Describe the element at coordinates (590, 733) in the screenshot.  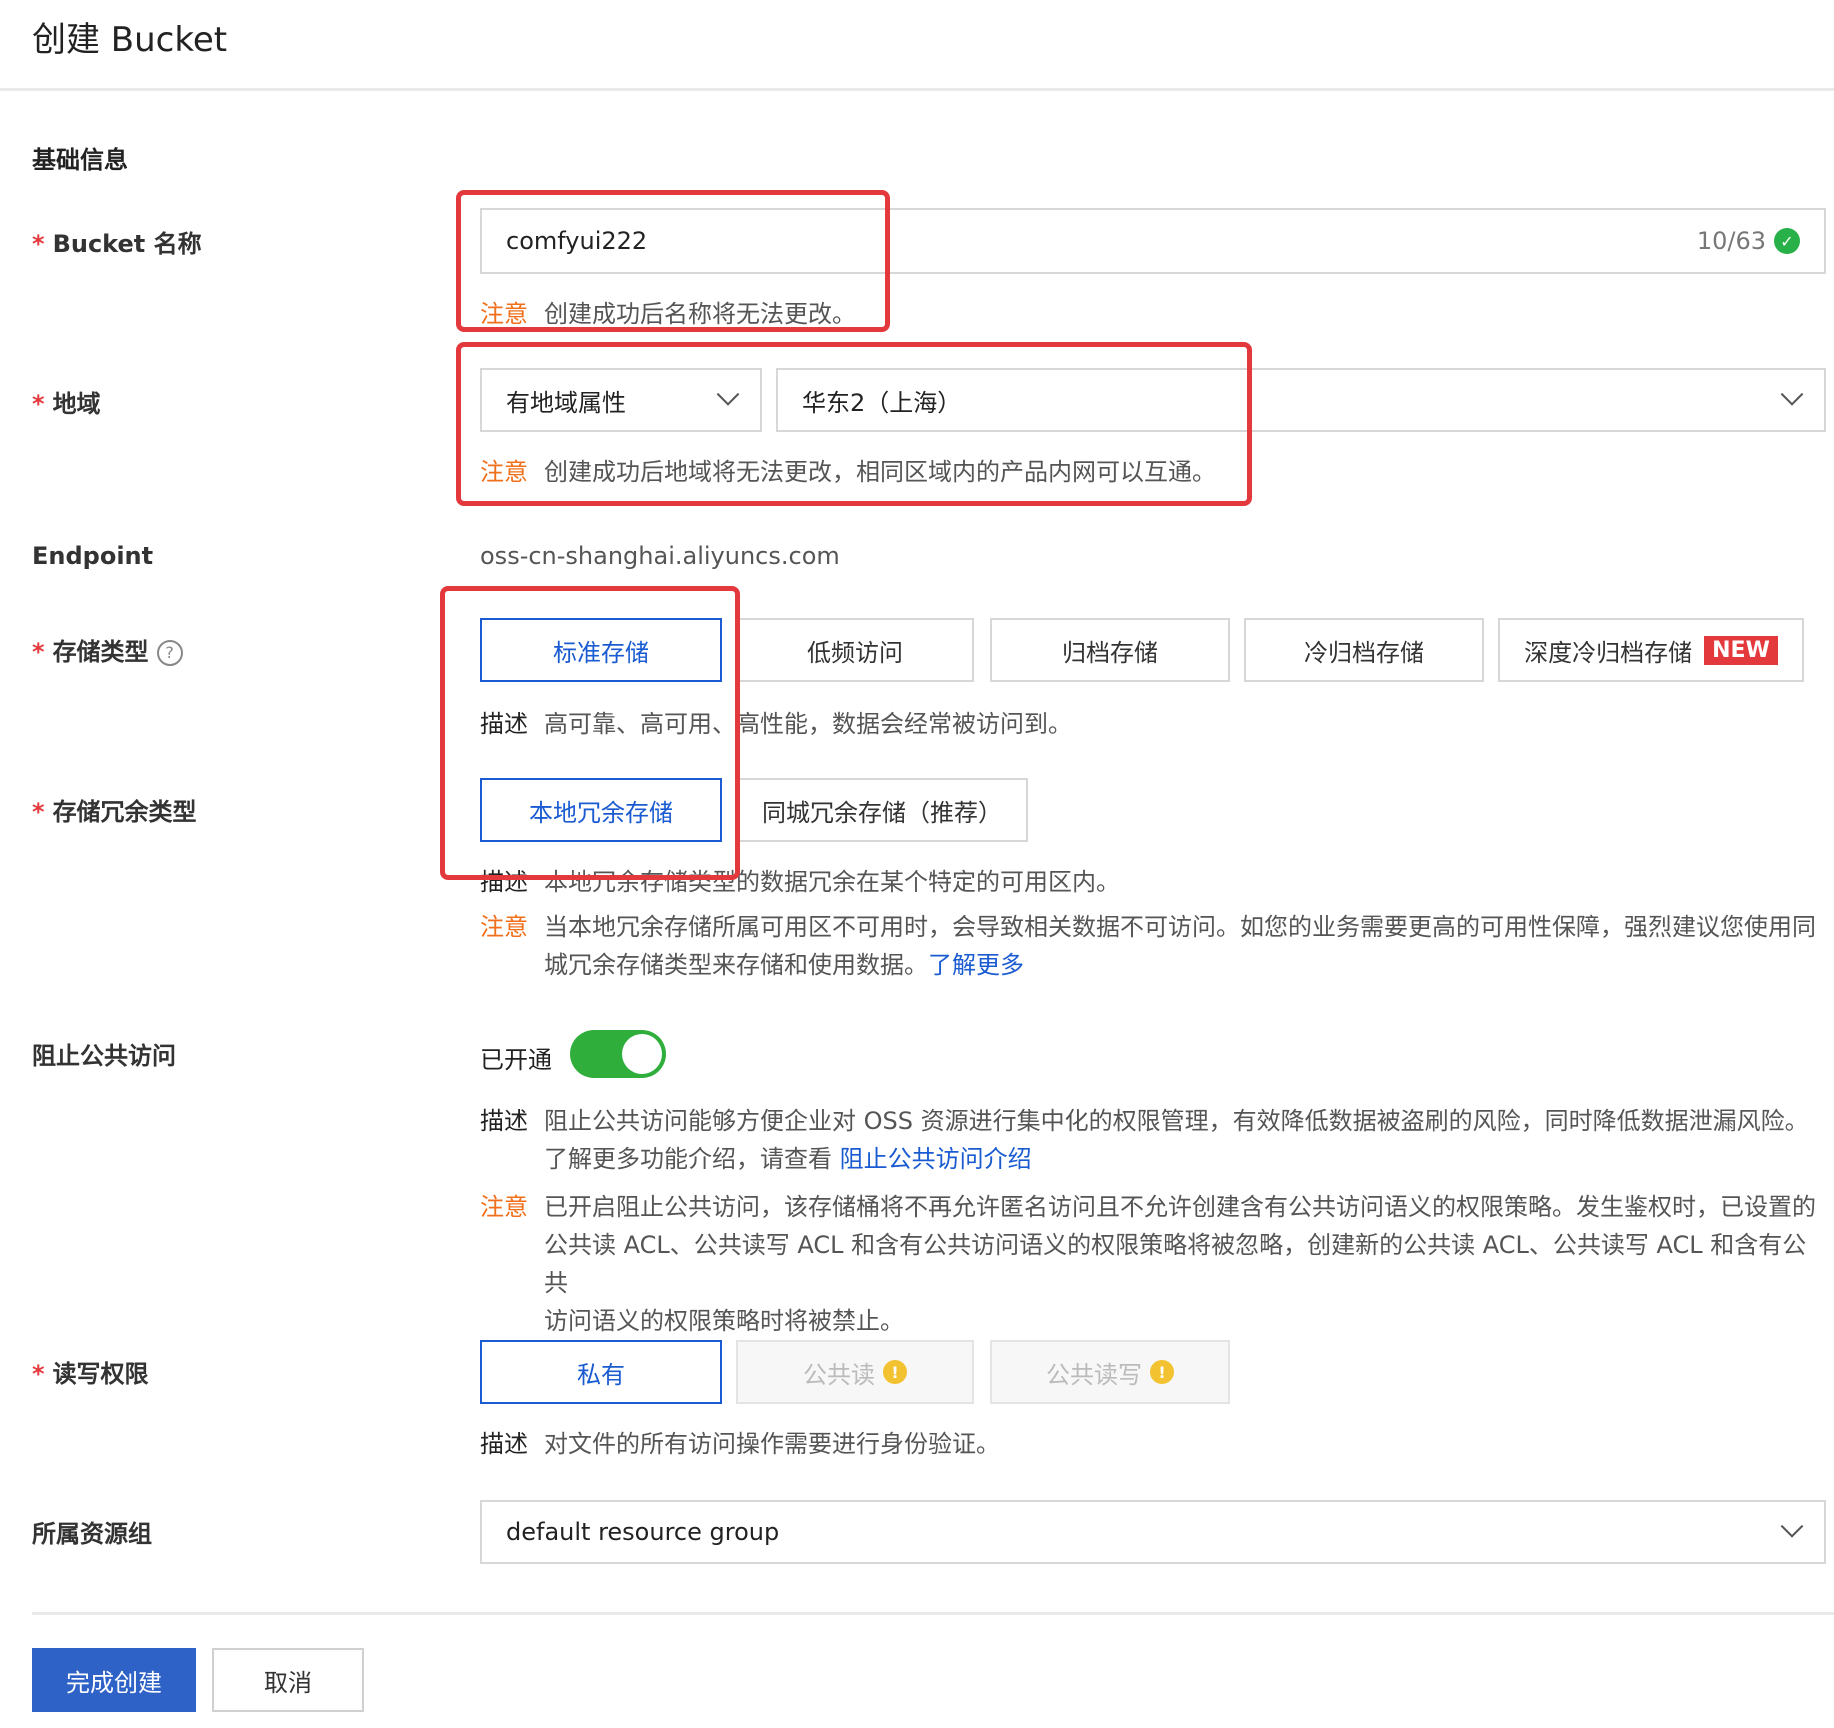
I see `highlight-box-storage` at that location.